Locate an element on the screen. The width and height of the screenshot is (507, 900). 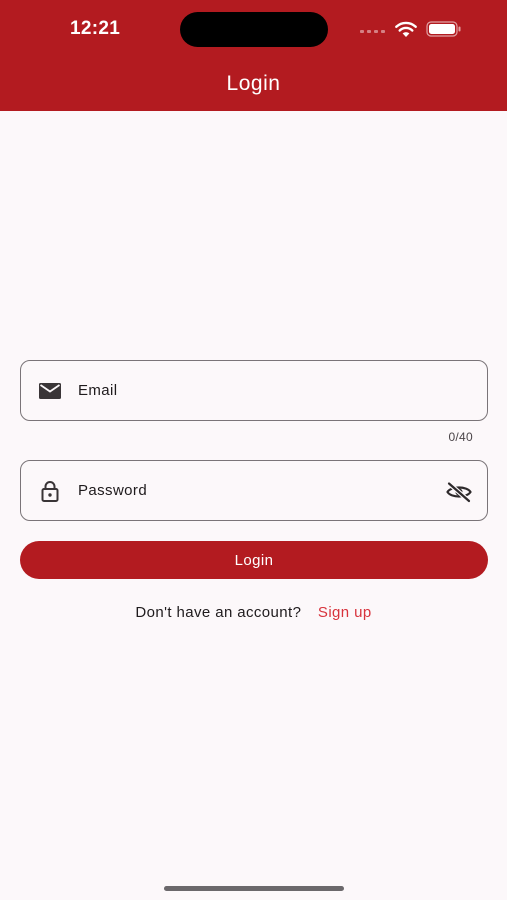
password-field: Password is located at coordinates (254, 490).